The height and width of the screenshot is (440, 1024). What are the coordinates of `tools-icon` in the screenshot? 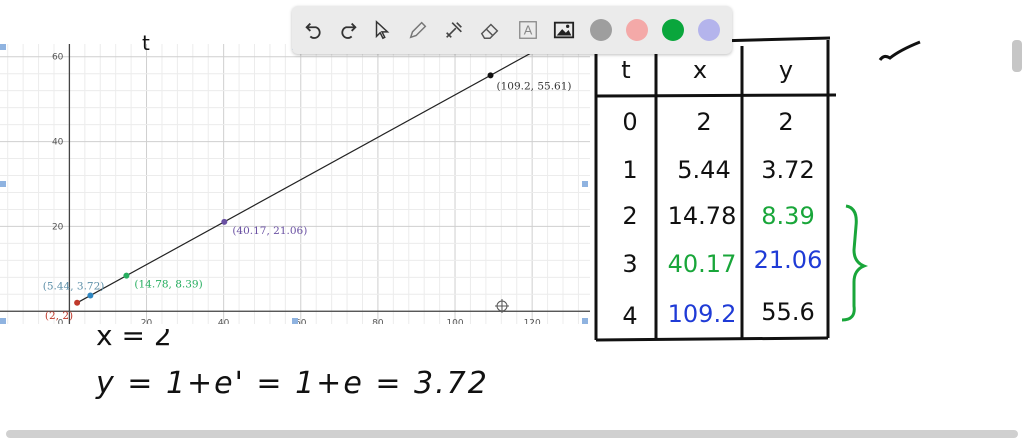 It's located at (454, 30).